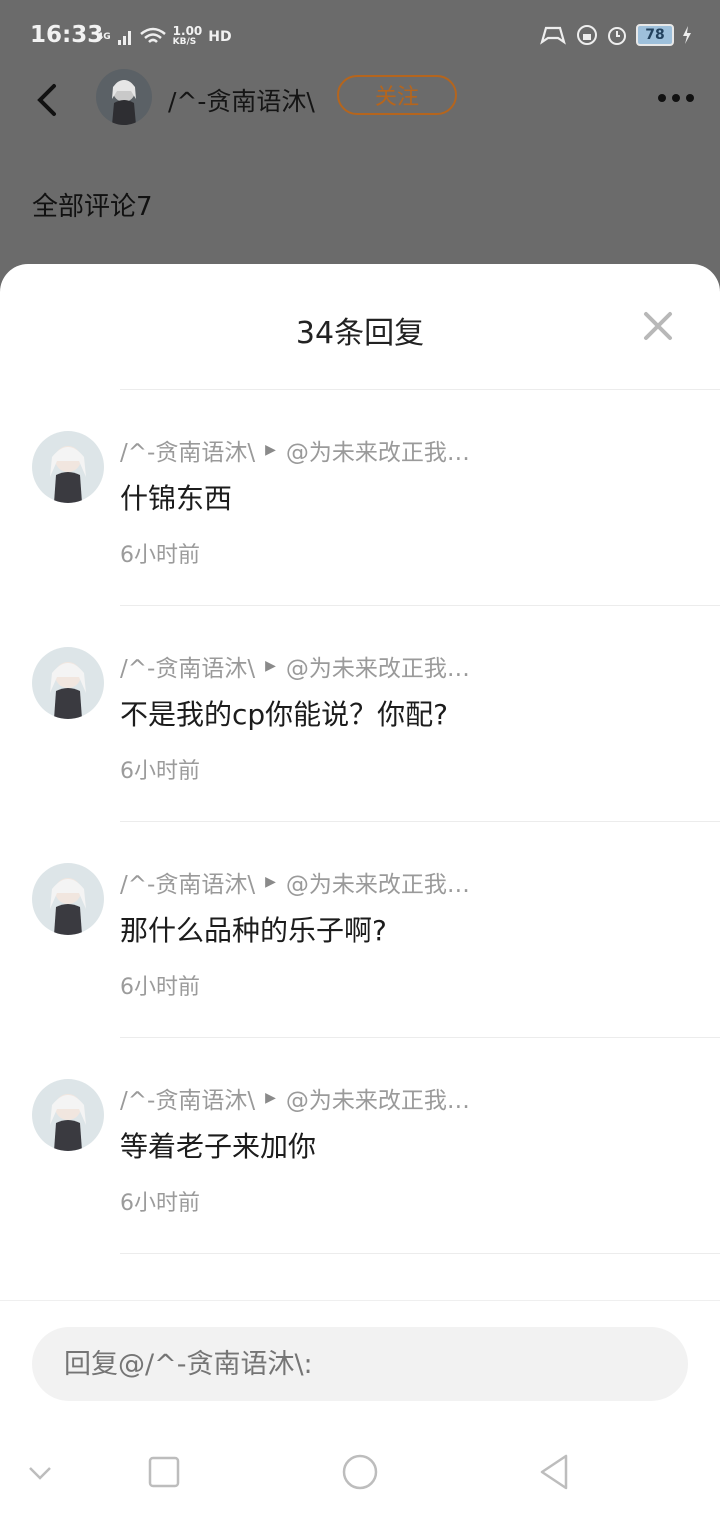 The height and width of the screenshot is (1520, 720). Describe the element at coordinates (687, 35) in the screenshot. I see `charging-icon` at that location.